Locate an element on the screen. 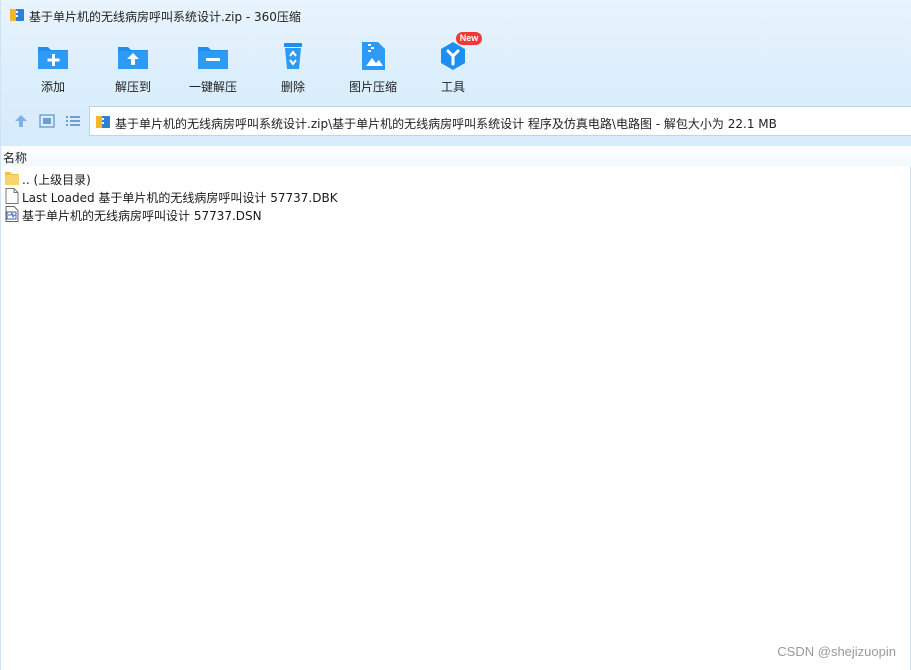  toolbar: 添加 解压到 一键解压 删除 图片压缩 New 工具 is located at coordinates (456, 65).